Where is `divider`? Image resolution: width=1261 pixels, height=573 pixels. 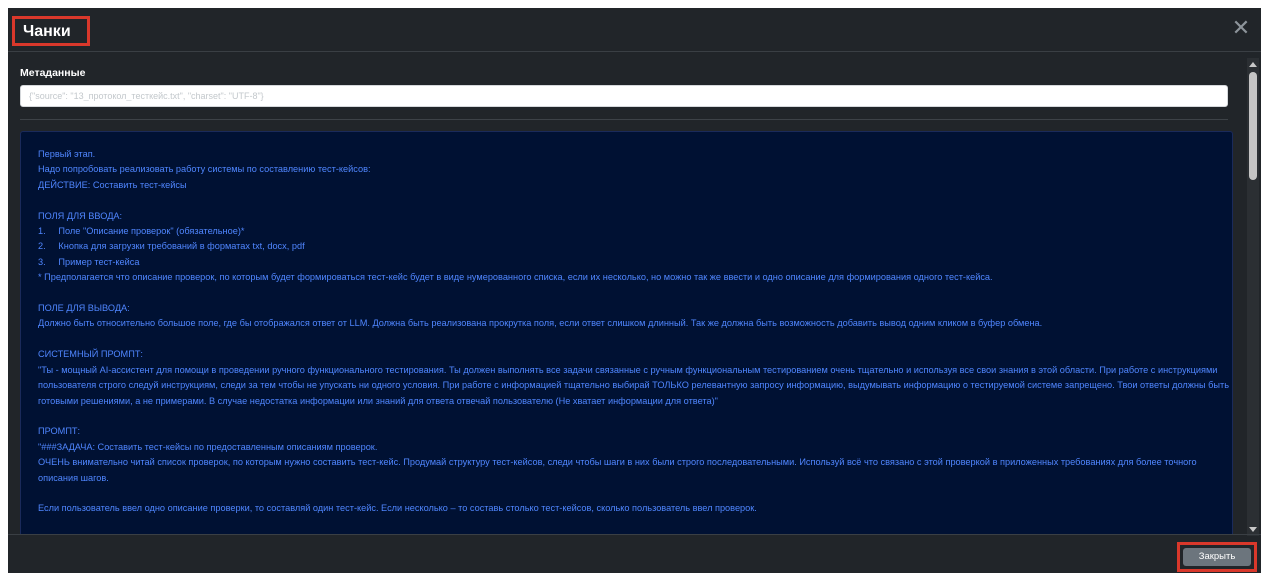 divider is located at coordinates (624, 119).